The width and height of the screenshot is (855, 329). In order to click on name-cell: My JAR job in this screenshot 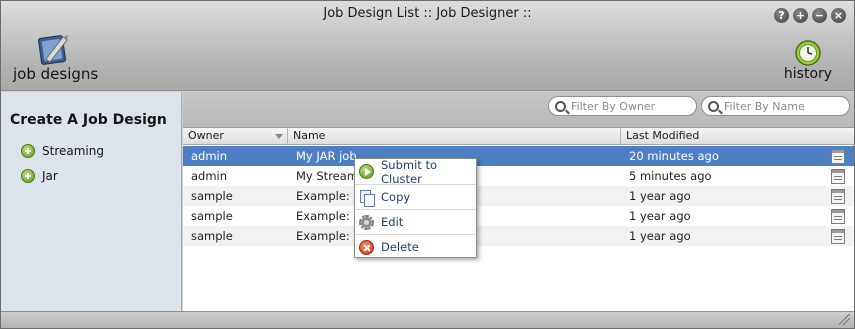, I will do `click(326, 156)`.